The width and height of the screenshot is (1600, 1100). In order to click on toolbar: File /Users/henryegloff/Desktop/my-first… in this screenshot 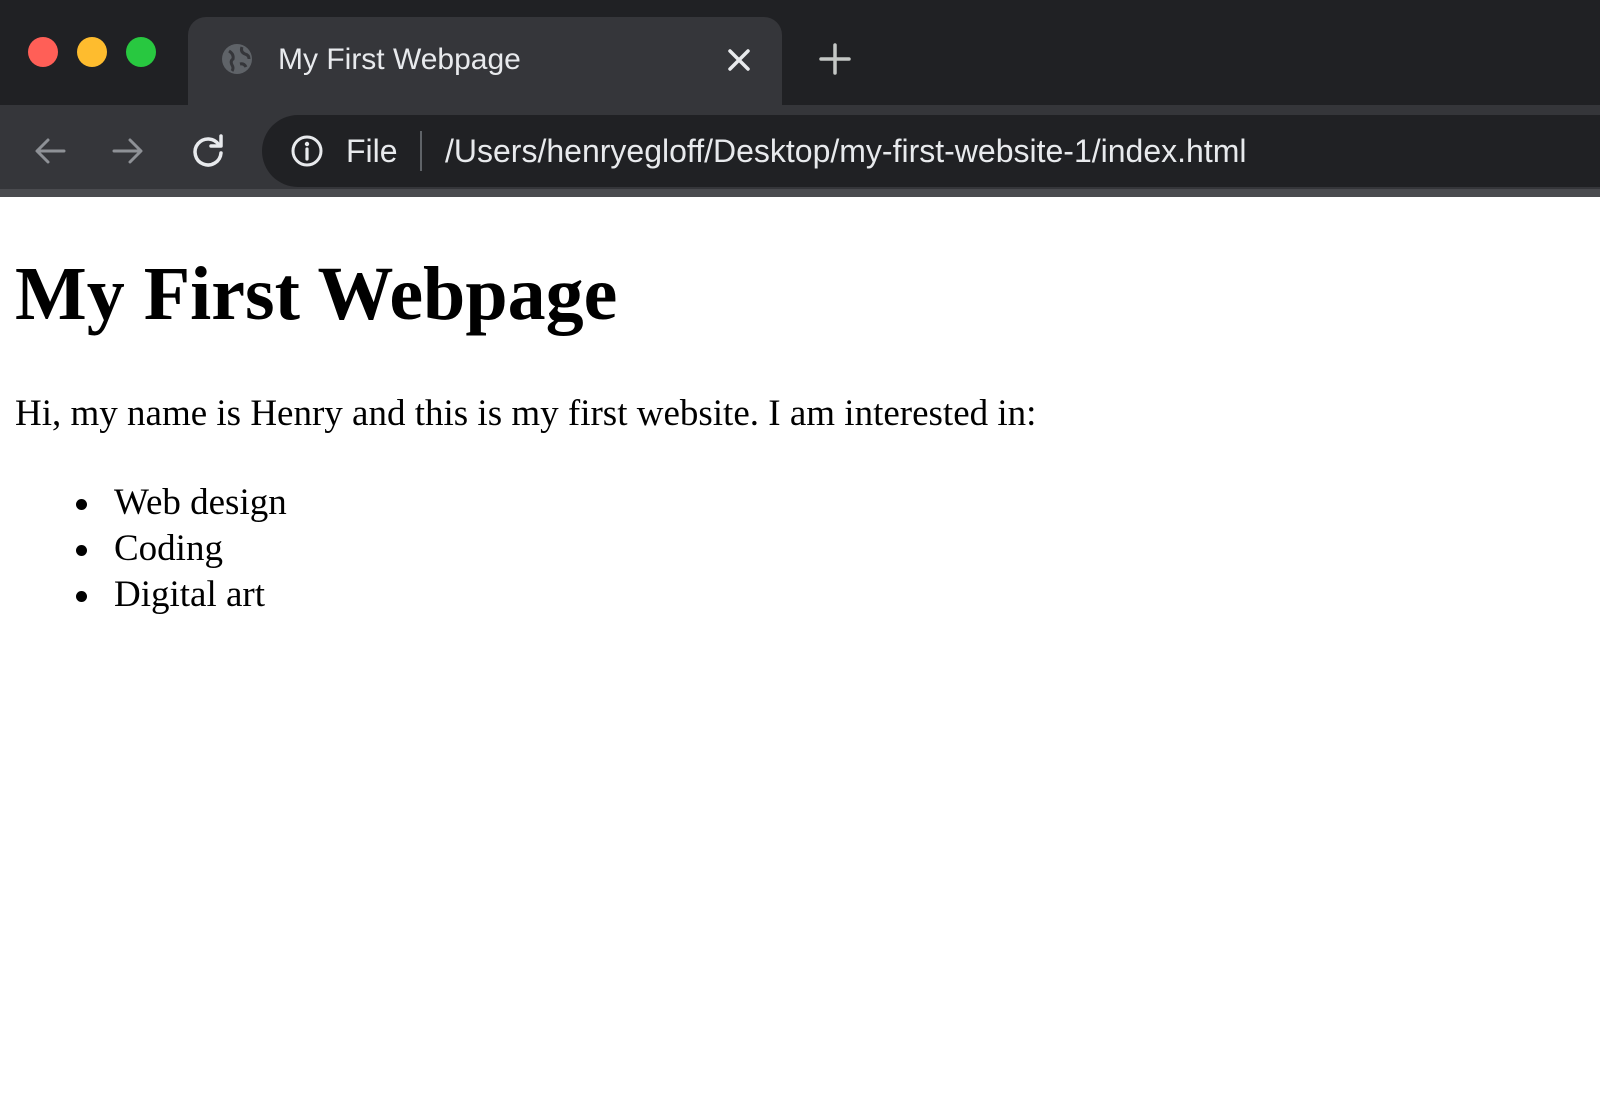, I will do `click(800, 151)`.